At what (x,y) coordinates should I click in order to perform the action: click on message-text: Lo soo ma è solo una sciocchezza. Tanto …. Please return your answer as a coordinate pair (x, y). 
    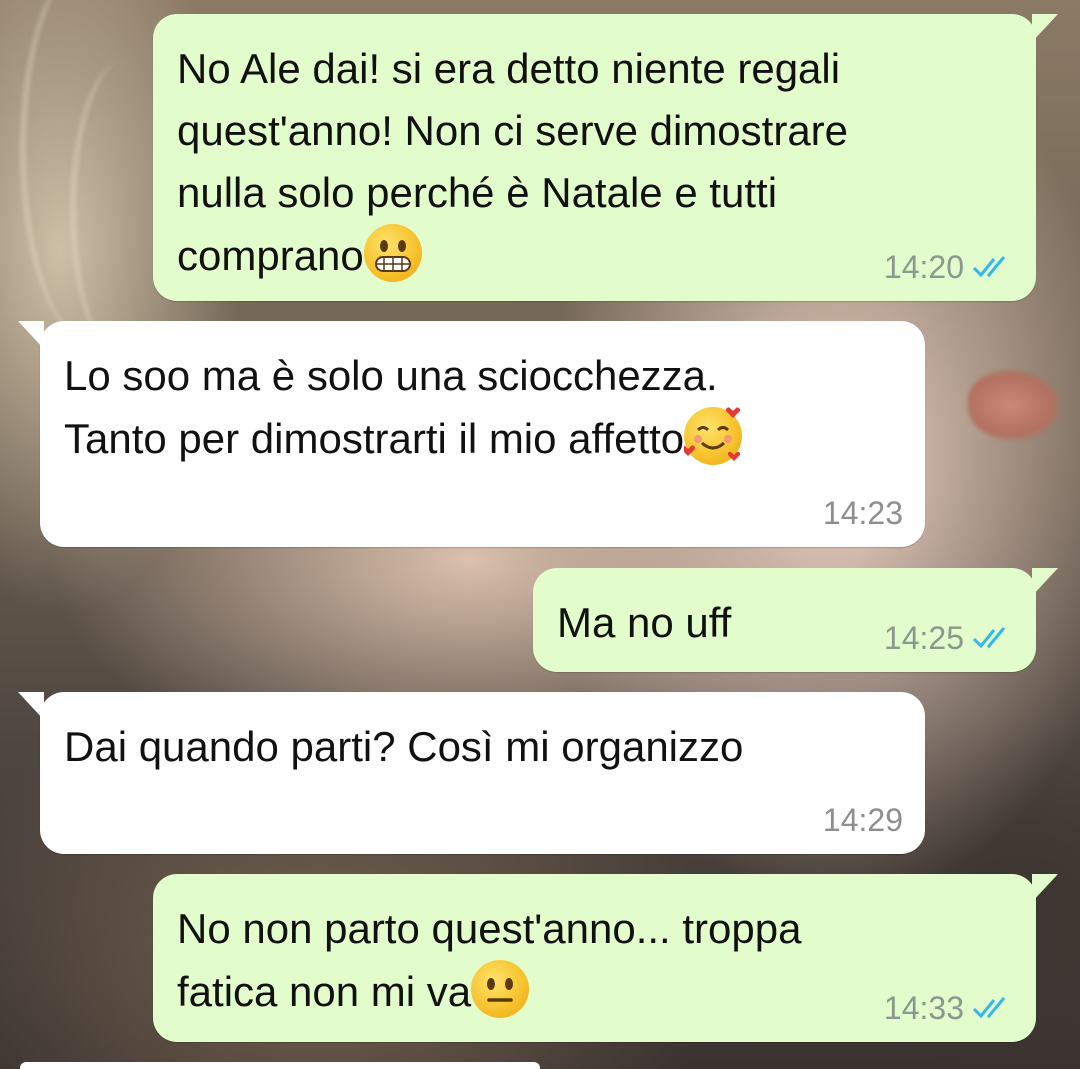
    Looking at the image, I should click on (403, 407).